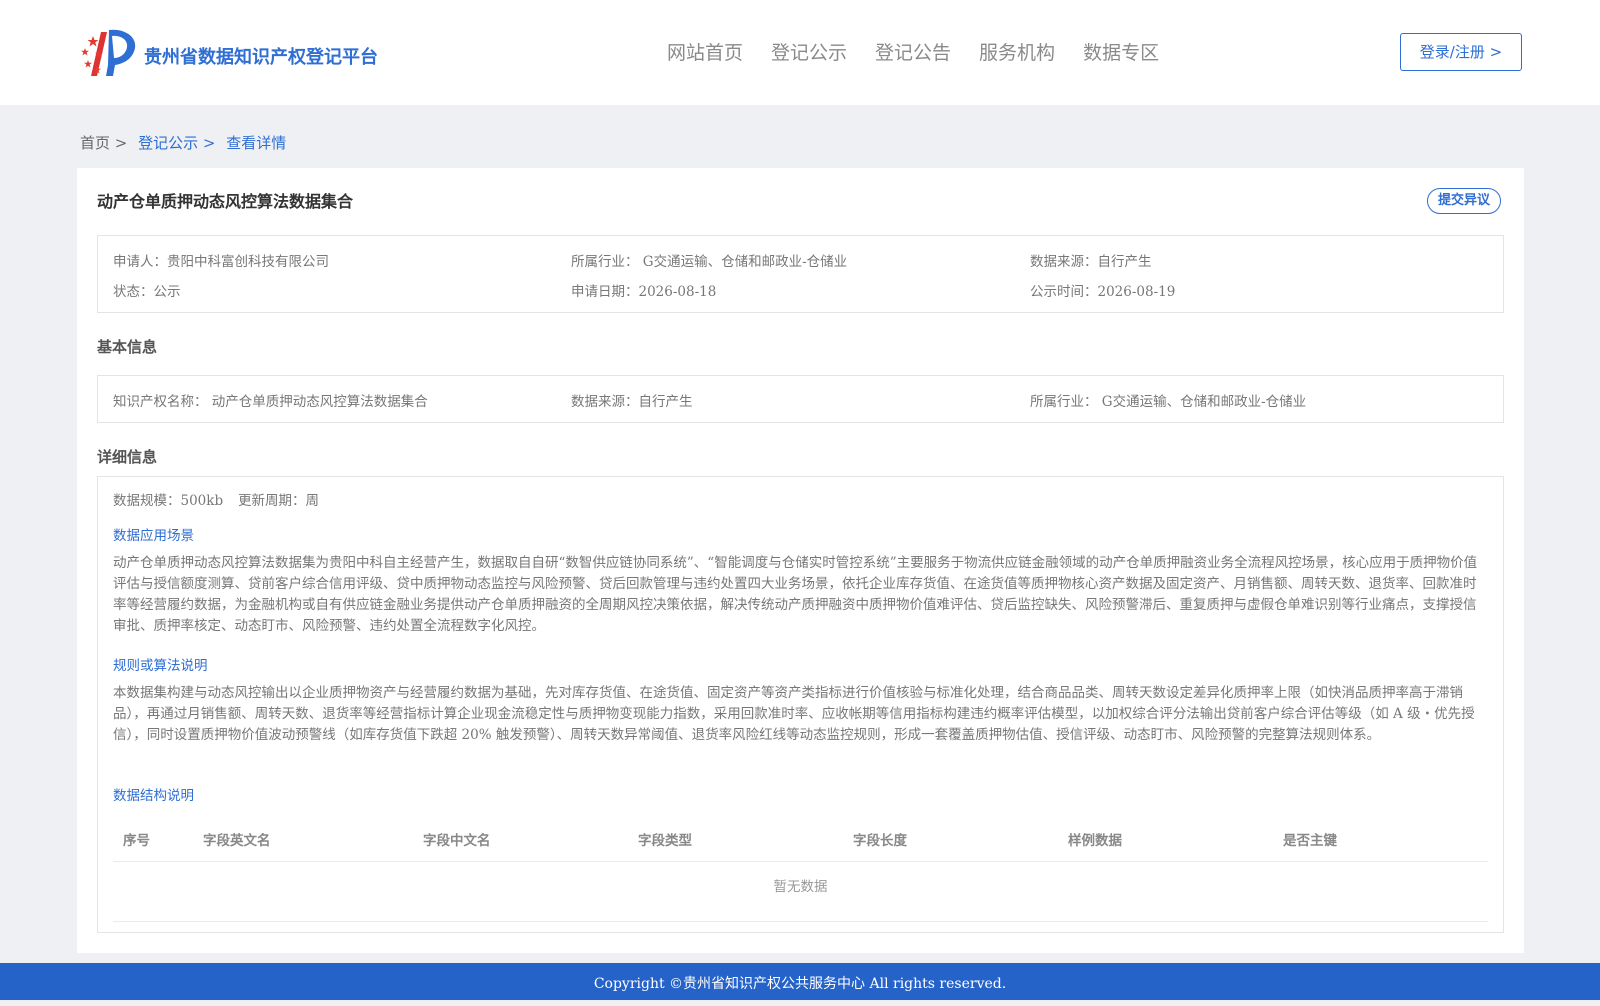 Image resolution: width=1600 pixels, height=1006 pixels. What do you see at coordinates (1121, 51) in the screenshot?
I see `nav-data-zone: 数据专区` at bounding box center [1121, 51].